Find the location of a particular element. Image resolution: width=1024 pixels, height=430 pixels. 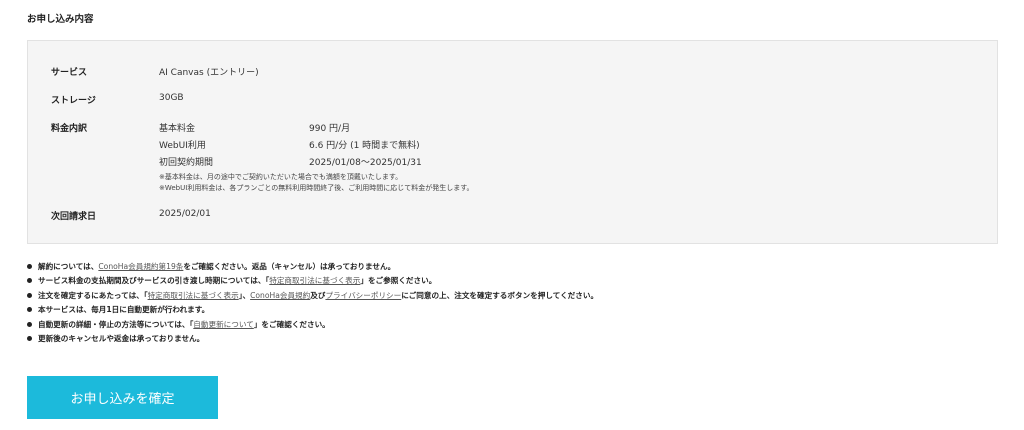

terms-text: 及び is located at coordinates (318, 295).